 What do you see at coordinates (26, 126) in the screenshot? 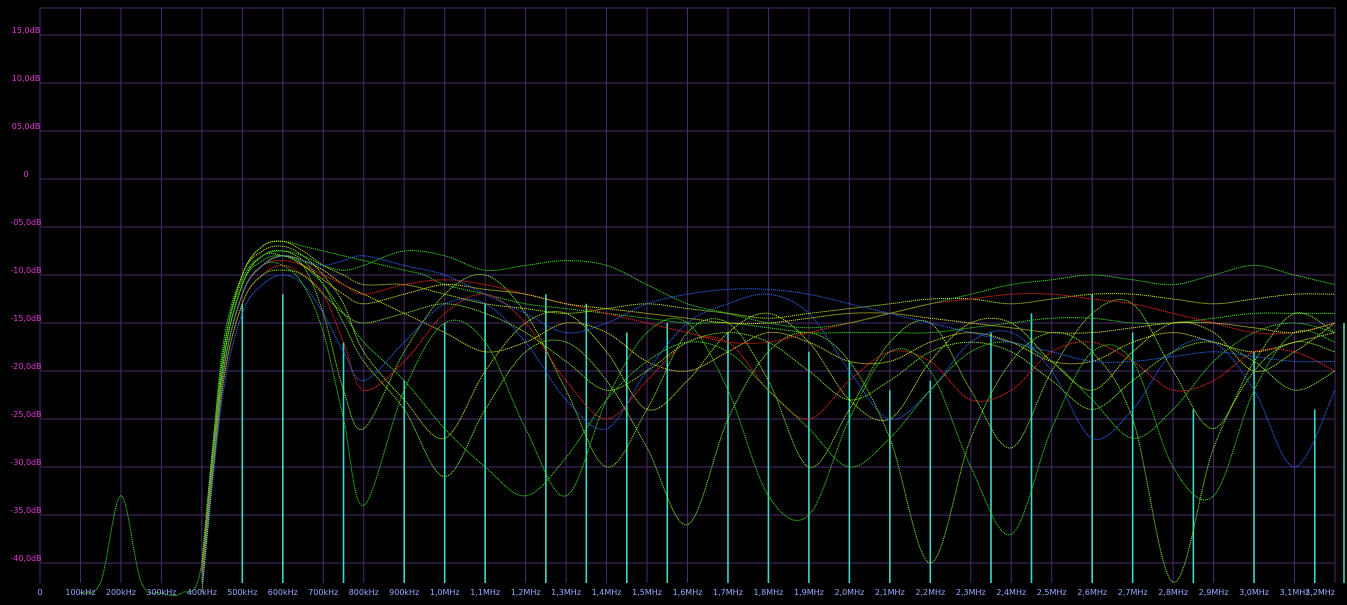
I see `y-tick-label: 05,0dB` at bounding box center [26, 126].